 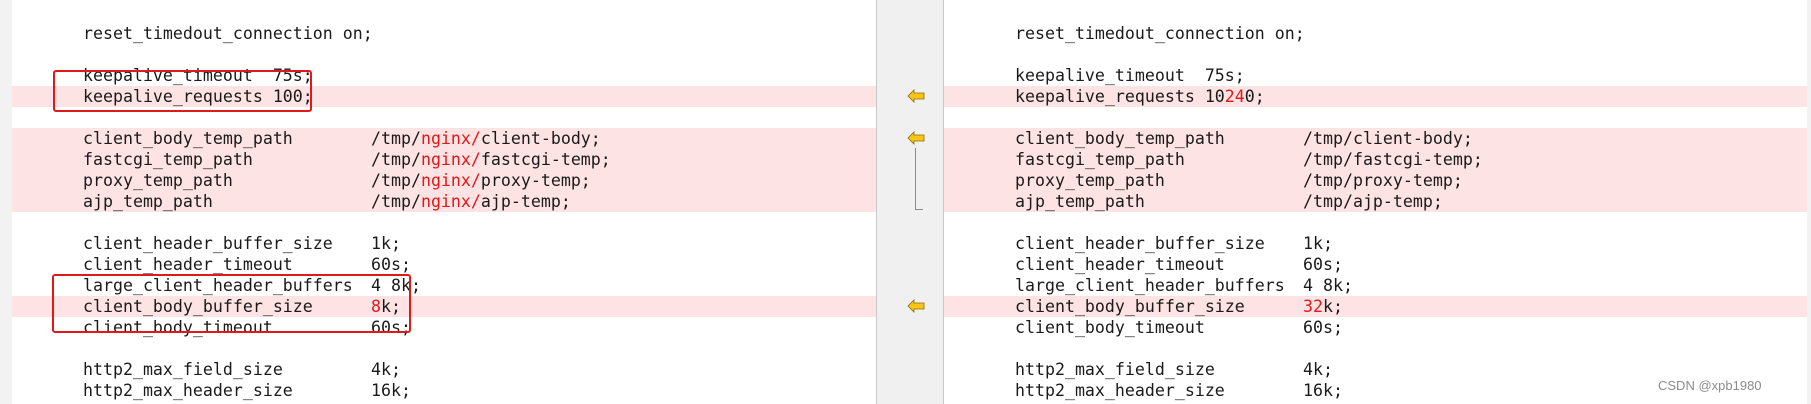 I want to click on directive-value: /tmp/proxy-temp;, so click(x=1383, y=180).